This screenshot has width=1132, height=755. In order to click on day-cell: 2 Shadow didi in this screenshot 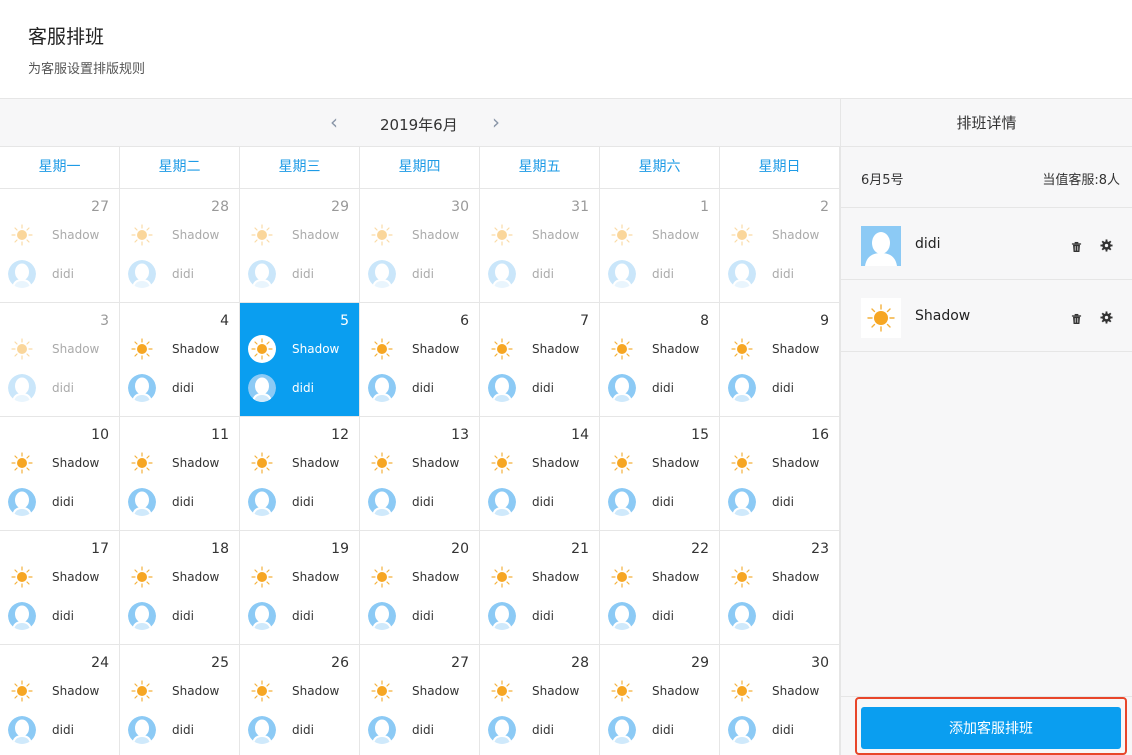, I will do `click(780, 245)`.